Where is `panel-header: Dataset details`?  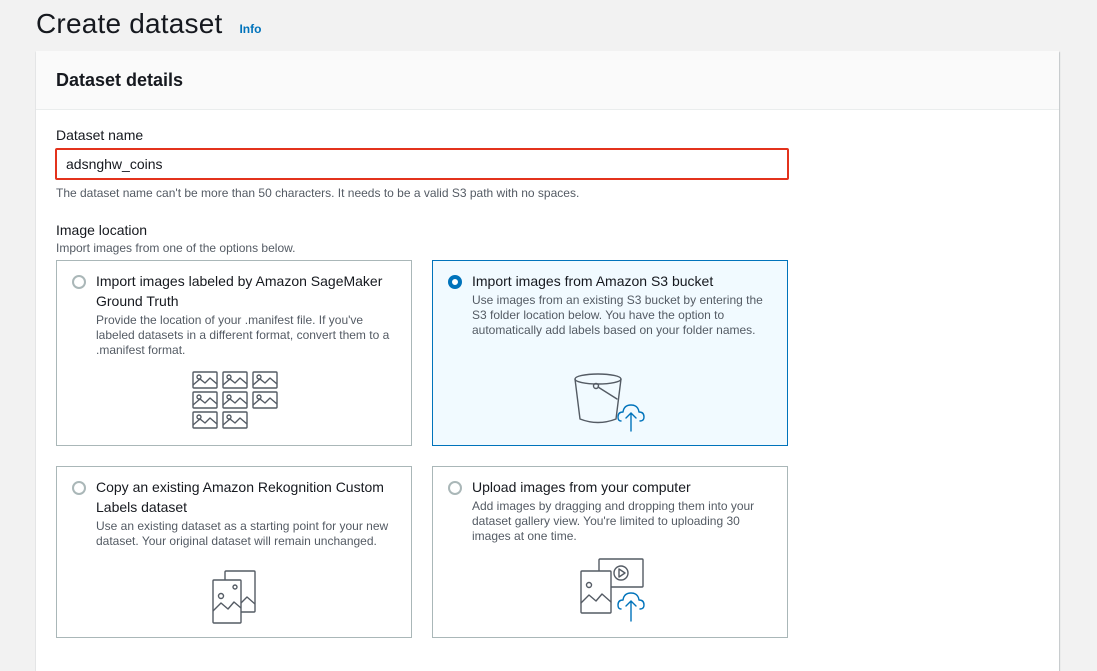
panel-header: Dataset details is located at coordinates (547, 80).